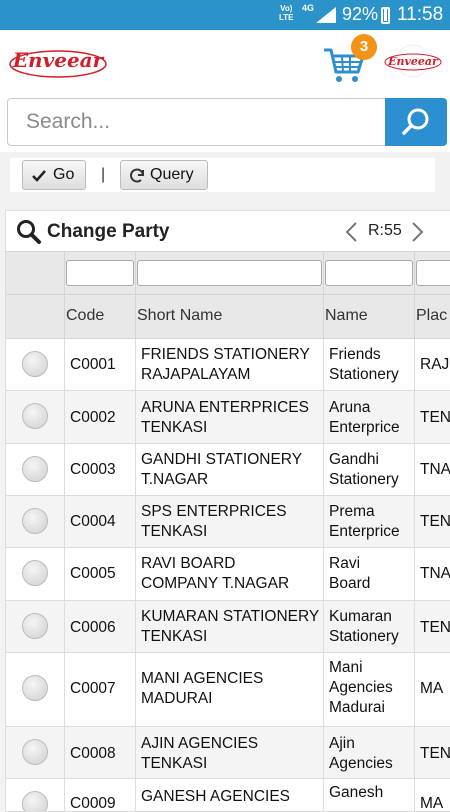  Describe the element at coordinates (364, 364) in the screenshot. I see `cell-name: Friends Stationery` at that location.